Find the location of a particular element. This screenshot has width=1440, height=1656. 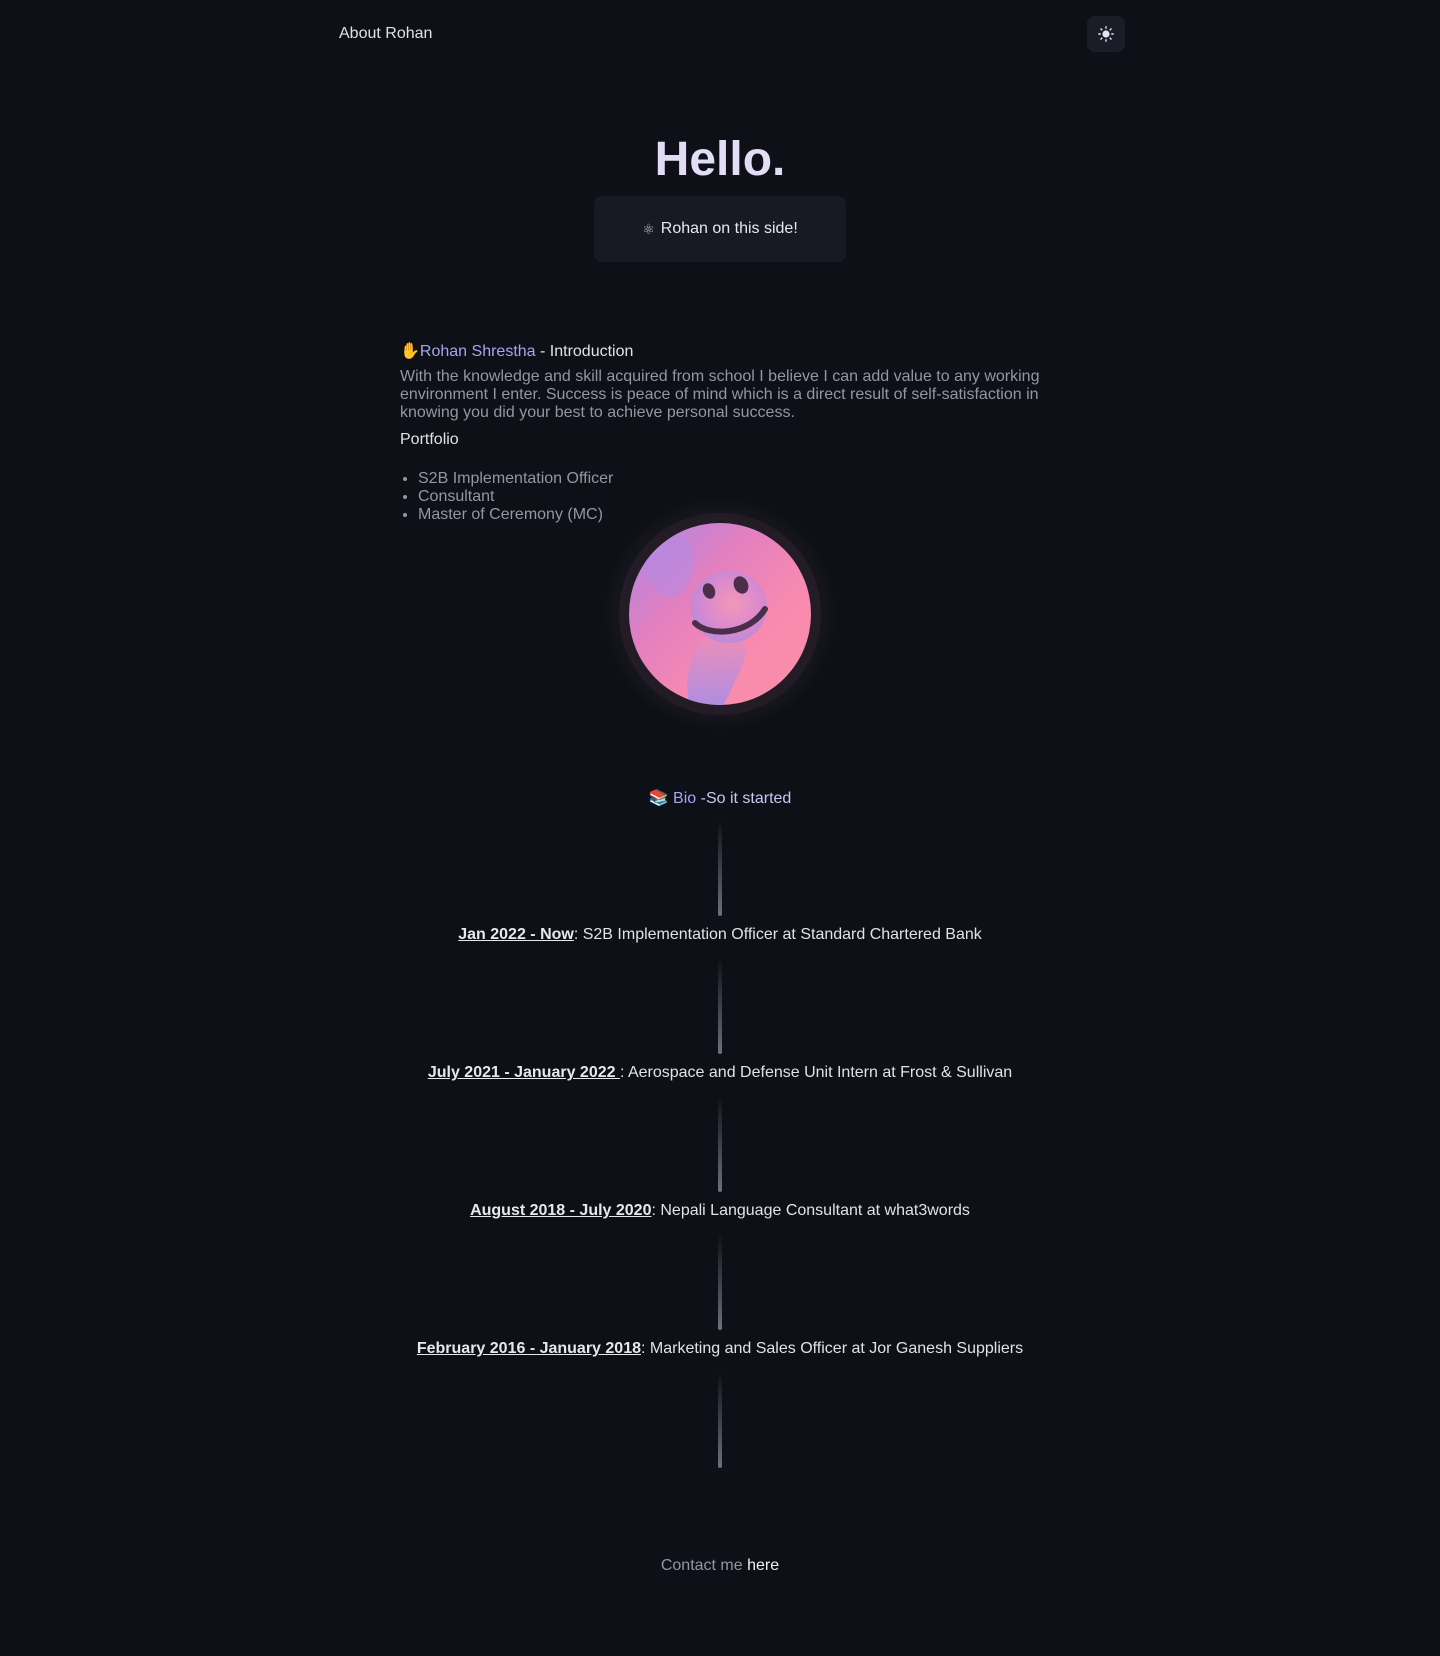

books-icon: 📚 is located at coordinates (658, 798).